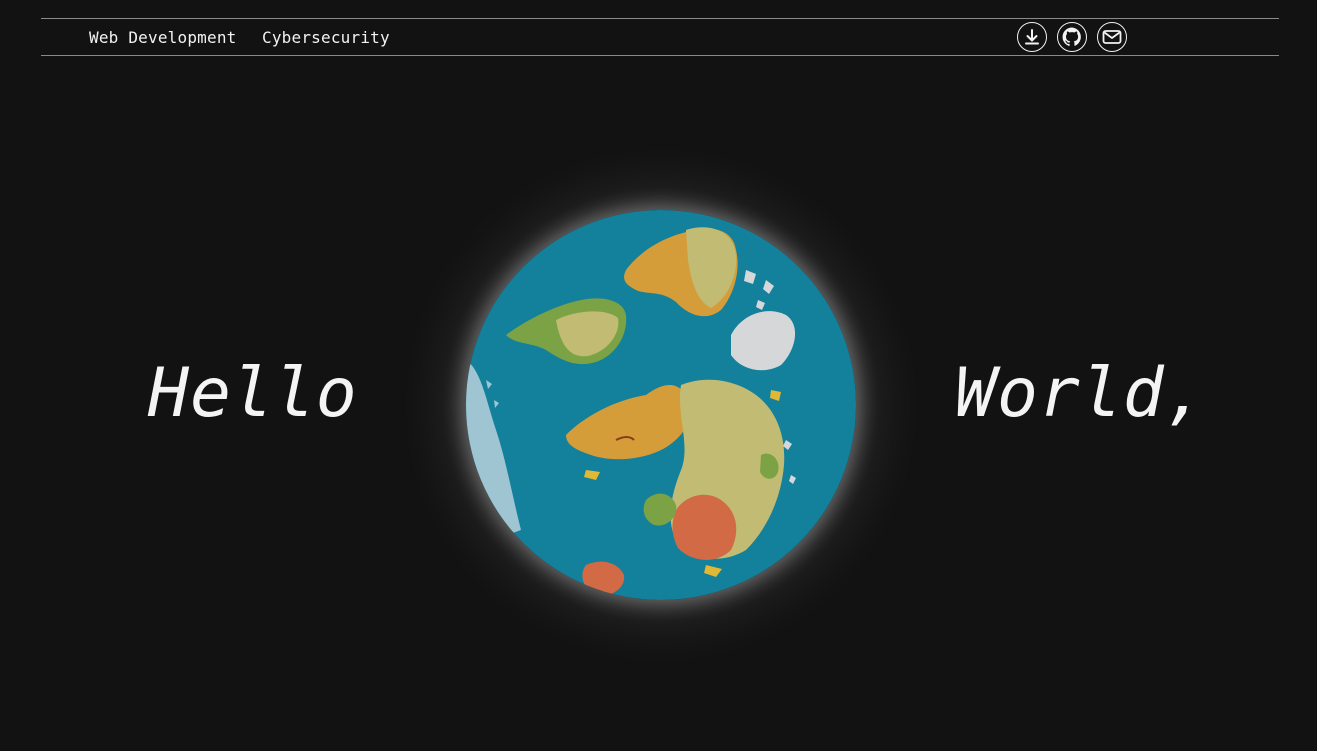  I want to click on email-button, so click(1112, 37).